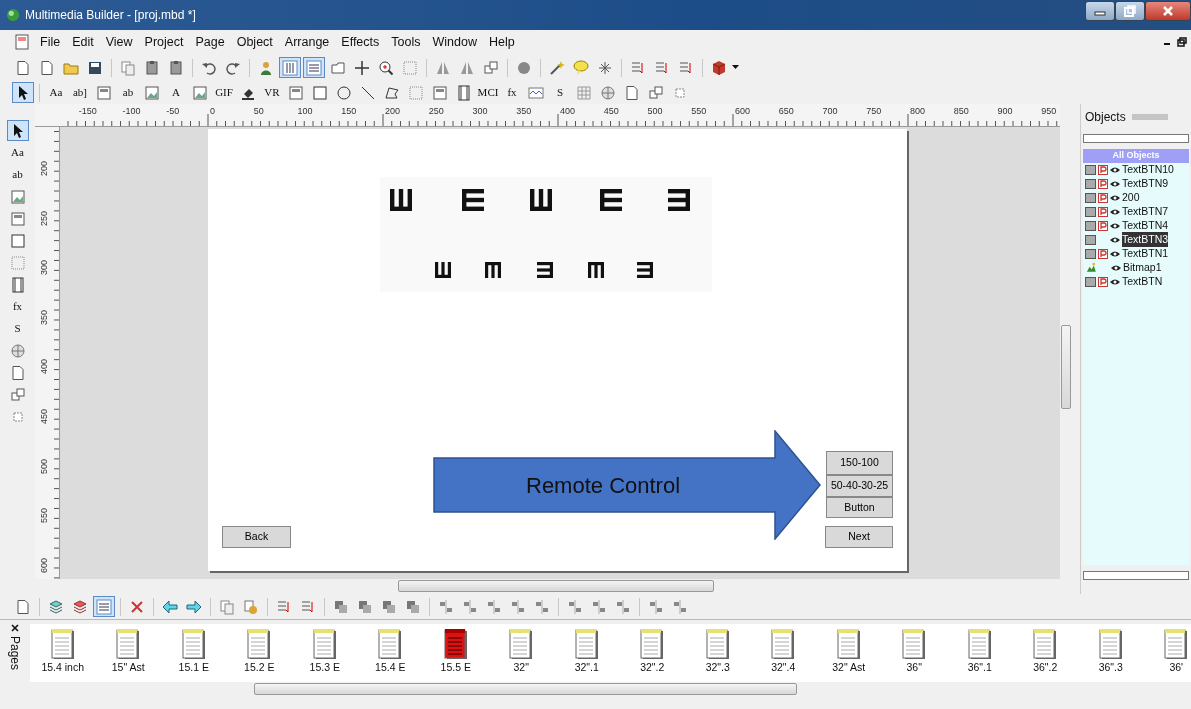 This screenshot has width=1191, height=709. I want to click on page-label: 15.4 E, so click(390, 668).